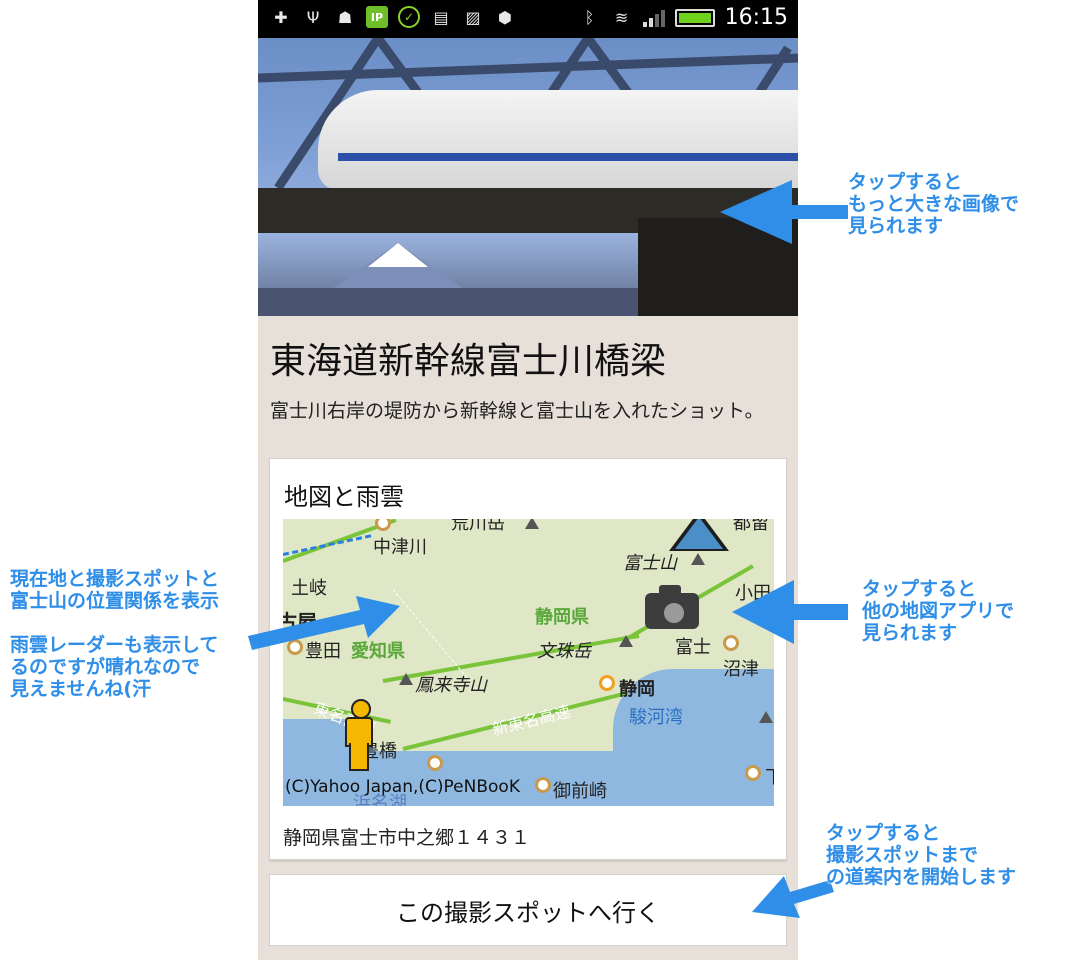  Describe the element at coordinates (400, 547) in the screenshot. I see `map-label-nakatsugawa: 中津川` at that location.